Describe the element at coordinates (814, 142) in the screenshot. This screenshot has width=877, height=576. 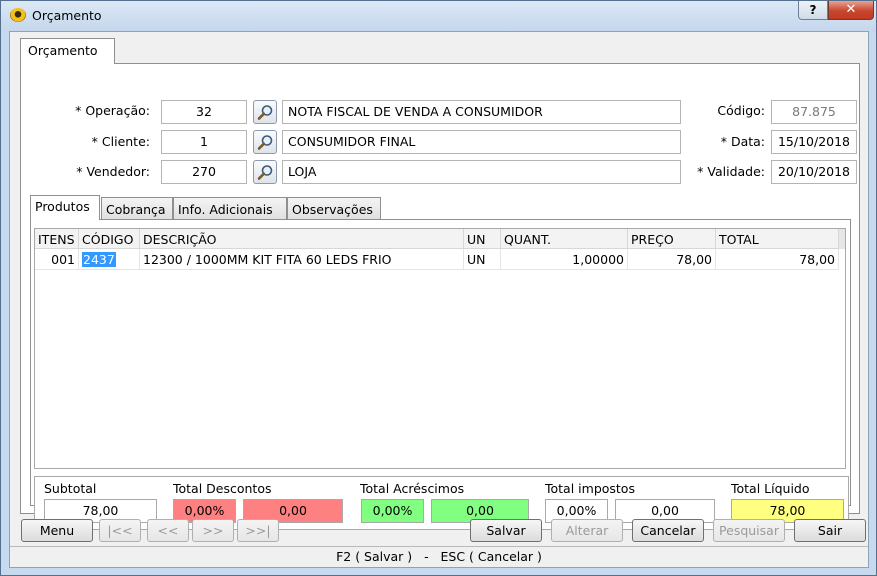
I see `data-field: 15/10/2018` at that location.